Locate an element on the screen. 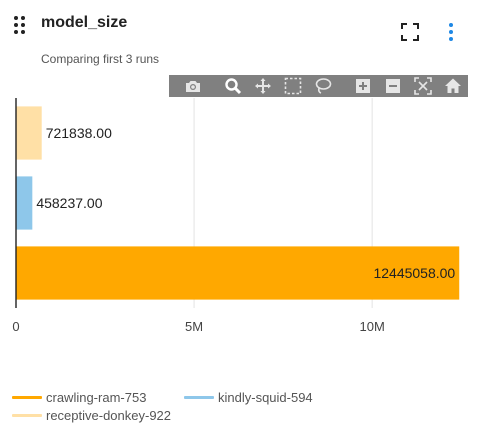 This screenshot has width=483, height=446. bar-value-label: 721838.00 is located at coordinates (79, 133).